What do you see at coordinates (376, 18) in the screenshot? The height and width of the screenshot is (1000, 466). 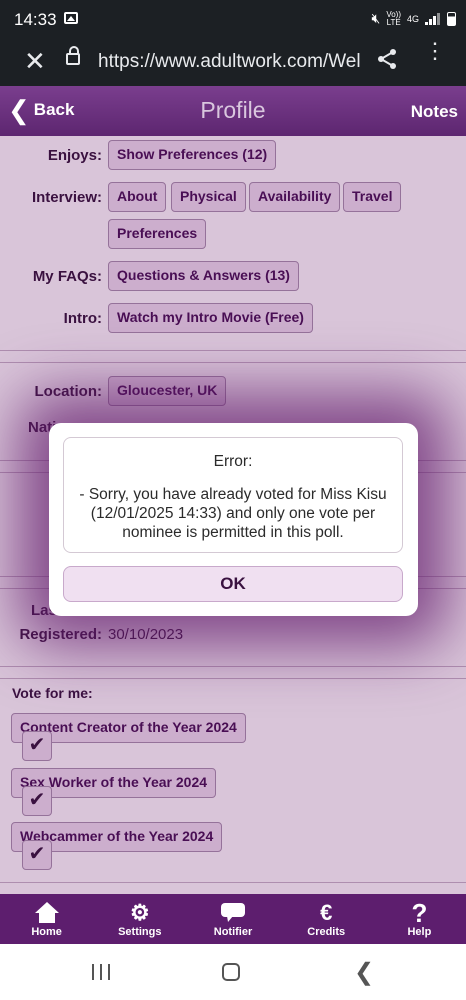 I see `mute-icon: 🔇︎` at bounding box center [376, 18].